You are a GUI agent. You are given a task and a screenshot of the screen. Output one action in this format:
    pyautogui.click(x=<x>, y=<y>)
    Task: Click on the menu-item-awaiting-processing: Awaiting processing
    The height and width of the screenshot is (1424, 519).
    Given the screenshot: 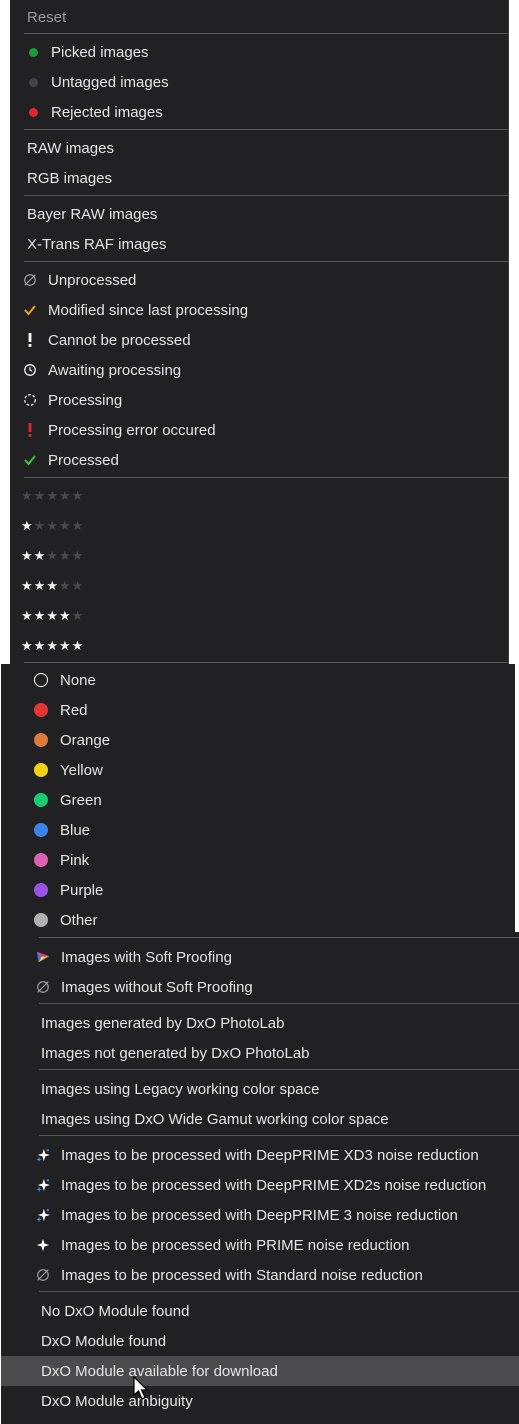 What is the action you would take?
    pyautogui.click(x=259, y=370)
    